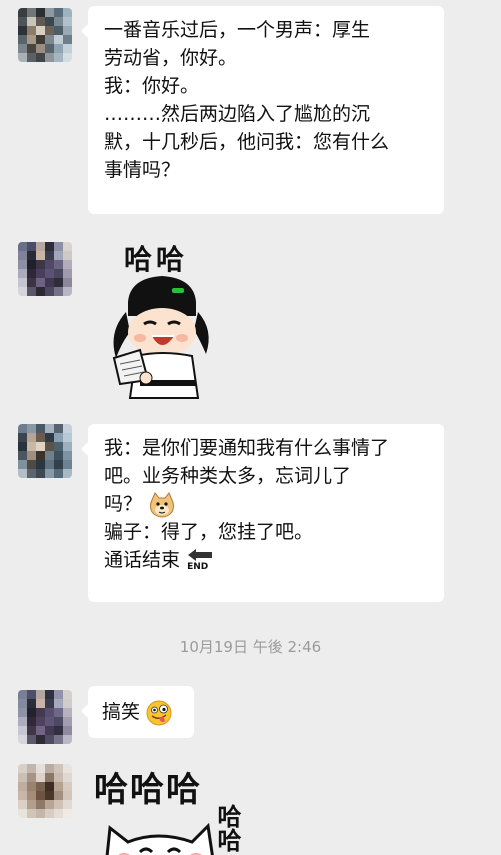 This screenshot has height=855, width=501. Describe the element at coordinates (266, 504) in the screenshot. I see `message-line: 吗？` at that location.